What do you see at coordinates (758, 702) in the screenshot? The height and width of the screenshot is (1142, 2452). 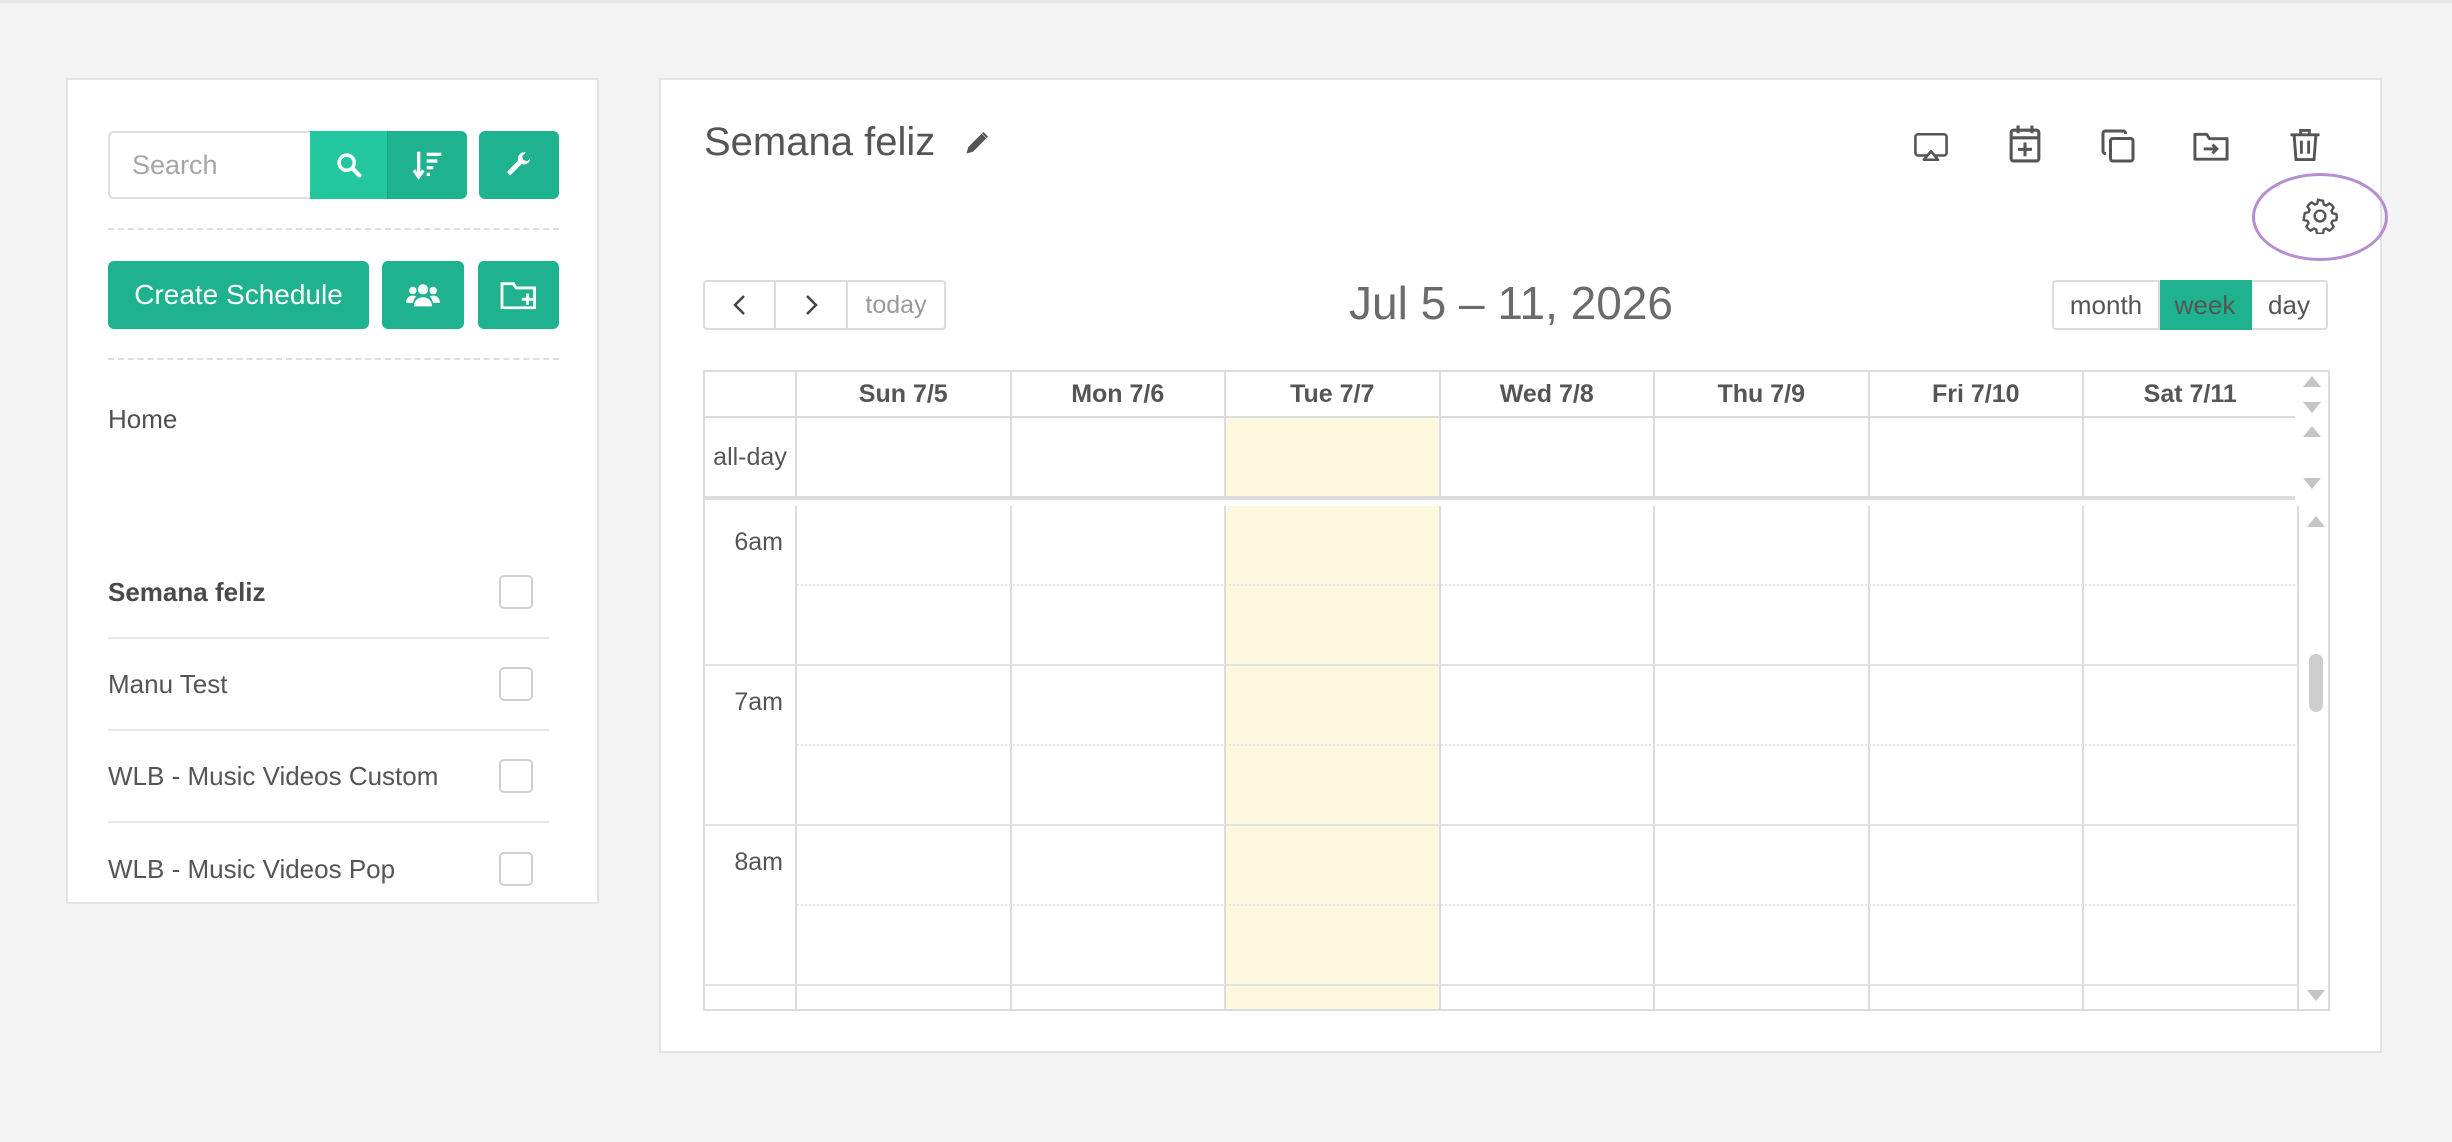 I see `hour-label: 7am` at bounding box center [758, 702].